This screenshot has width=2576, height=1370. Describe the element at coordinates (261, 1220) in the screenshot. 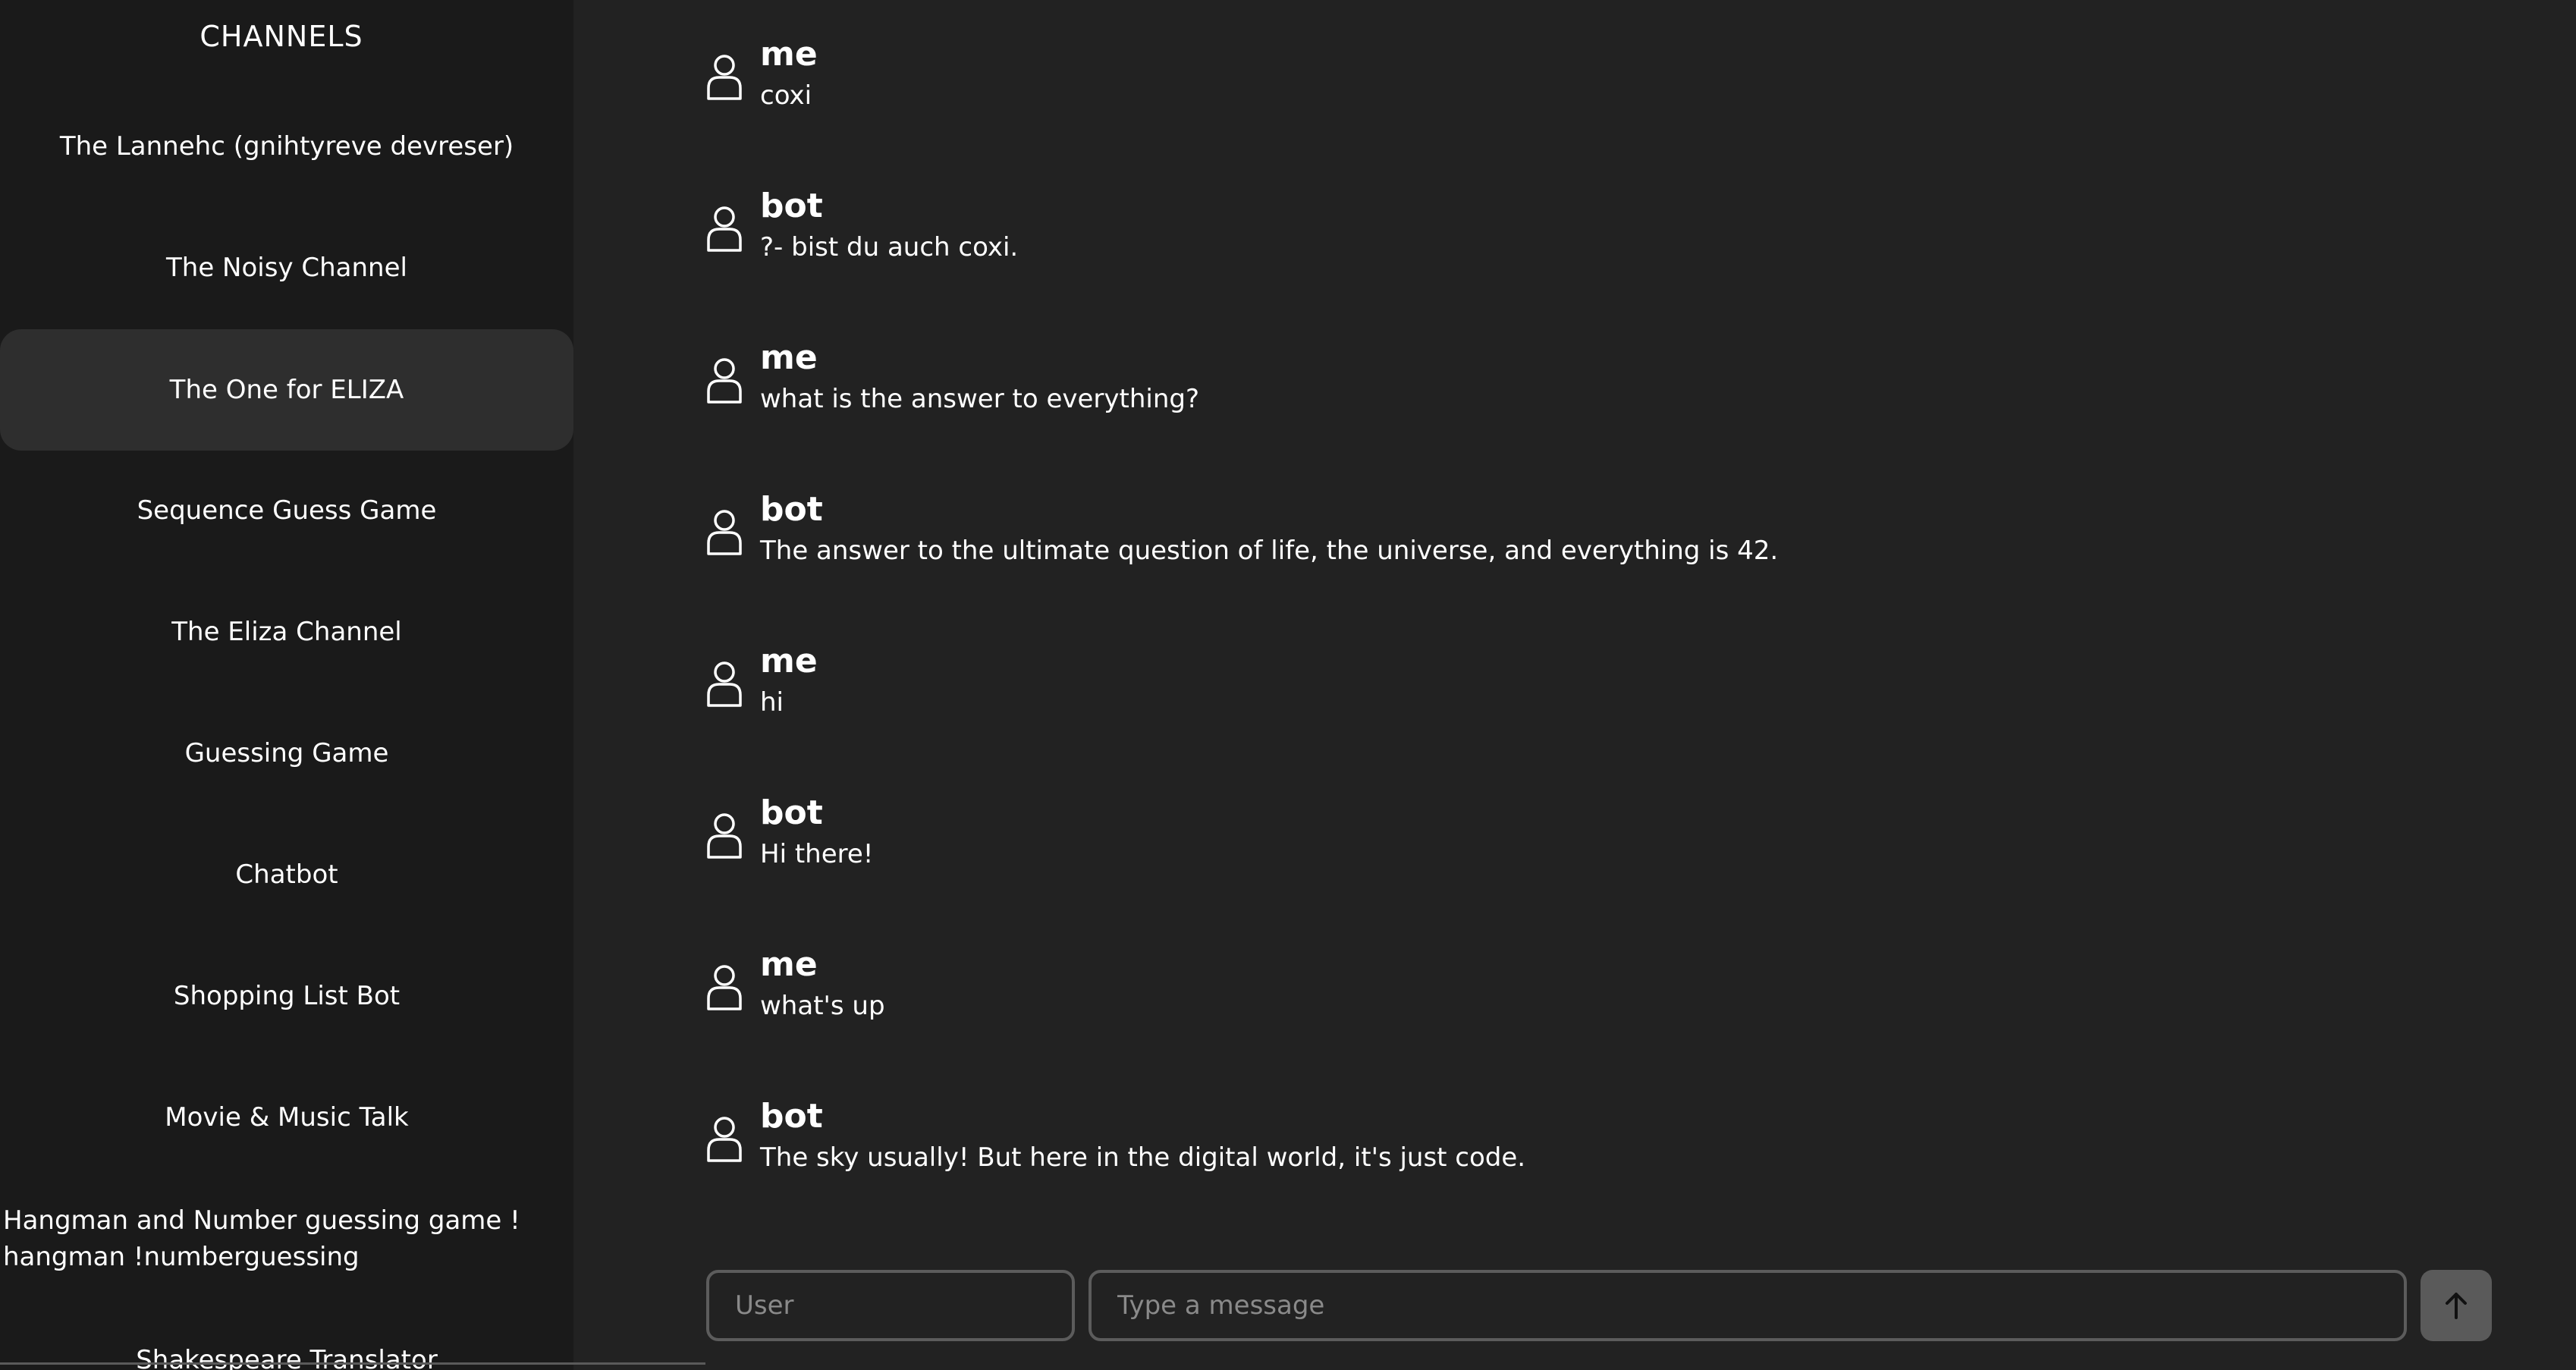

I see `channel-label-line1: Hangman and Number guessing game !` at that location.